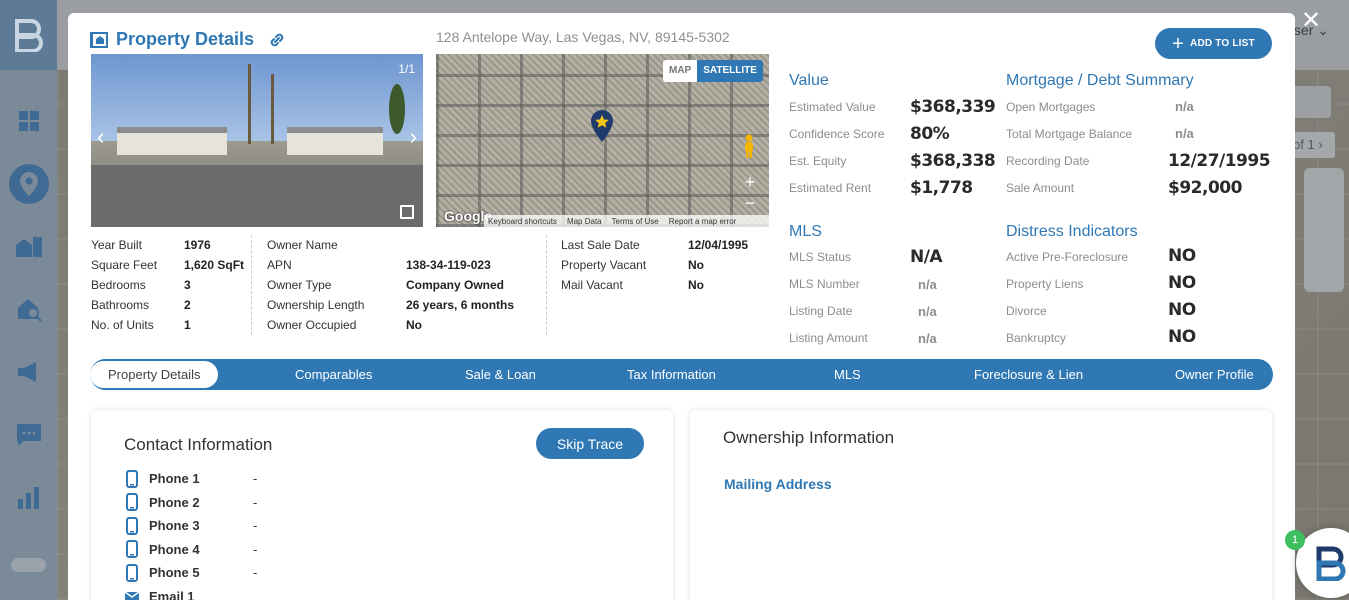 Image resolution: width=1349 pixels, height=600 pixels. What do you see at coordinates (1310, 102) in the screenshot?
I see `list-view-button` at bounding box center [1310, 102].